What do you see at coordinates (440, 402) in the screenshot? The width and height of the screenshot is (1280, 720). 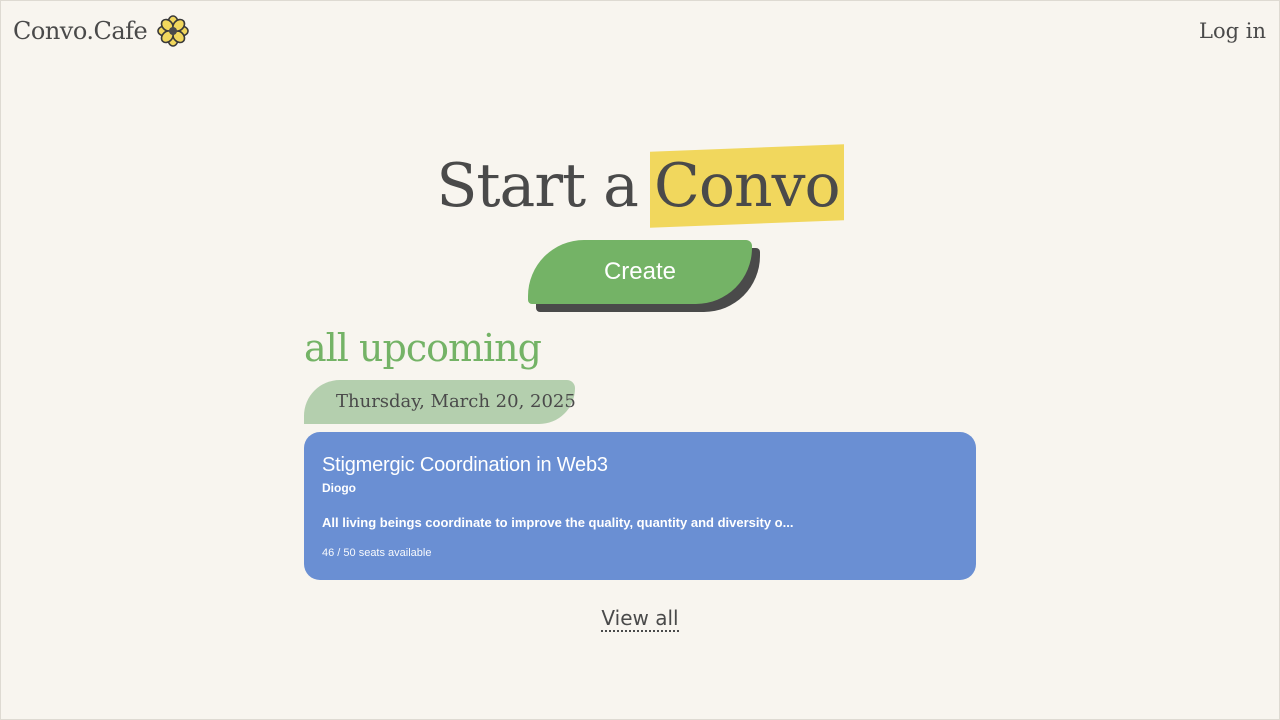 I see `date-label: Thursday, March 20, 2025` at bounding box center [440, 402].